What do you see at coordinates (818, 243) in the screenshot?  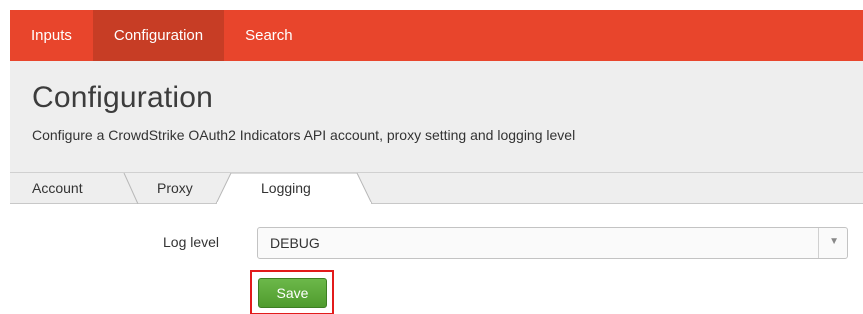 I see `select-divider` at bounding box center [818, 243].